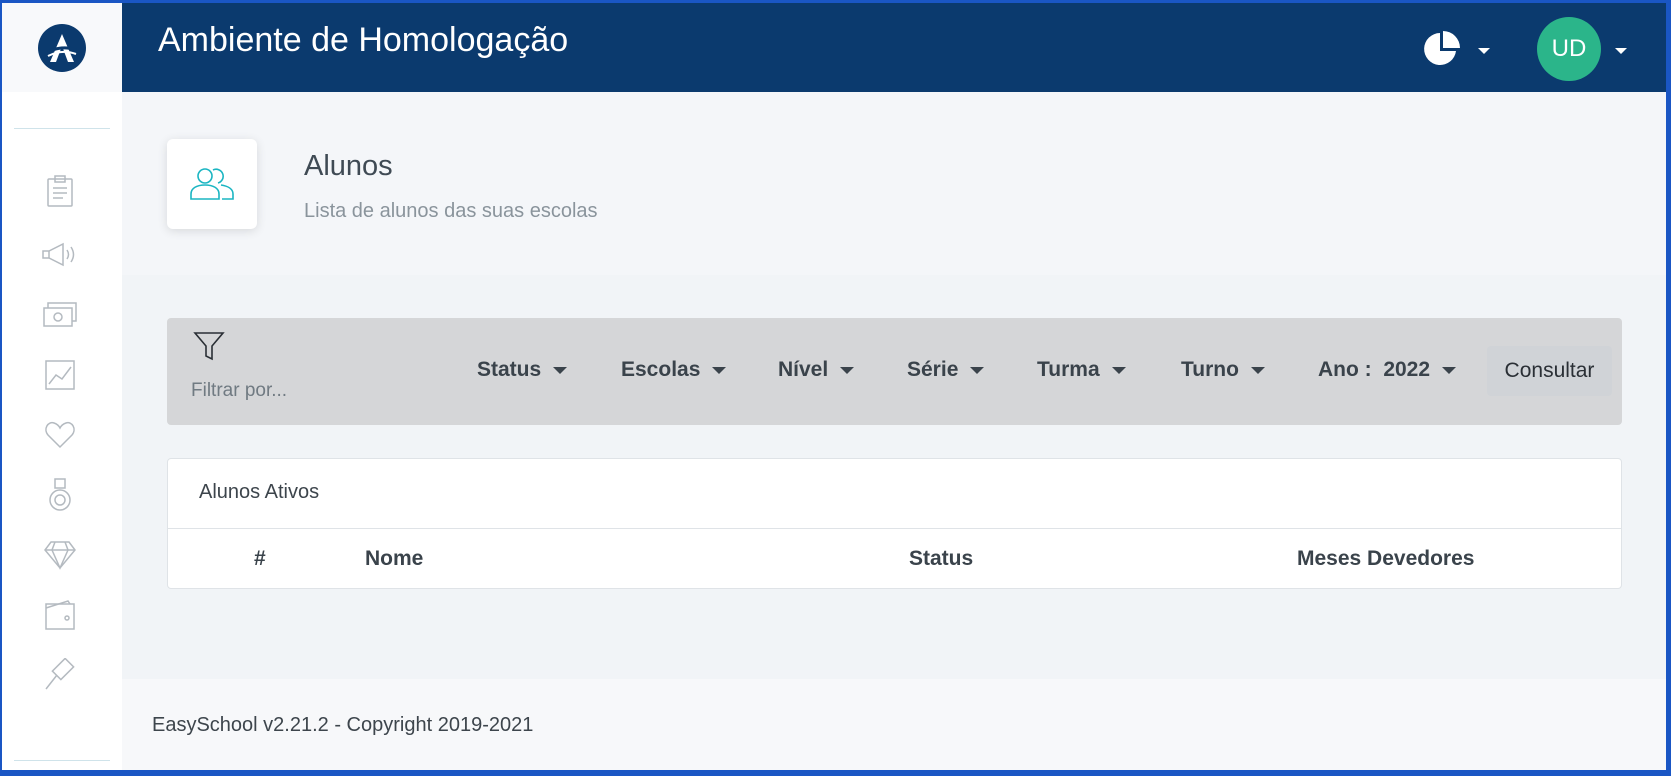 The height and width of the screenshot is (776, 1671). Describe the element at coordinates (348, 166) in the screenshot. I see `page-title: Alunos` at that location.